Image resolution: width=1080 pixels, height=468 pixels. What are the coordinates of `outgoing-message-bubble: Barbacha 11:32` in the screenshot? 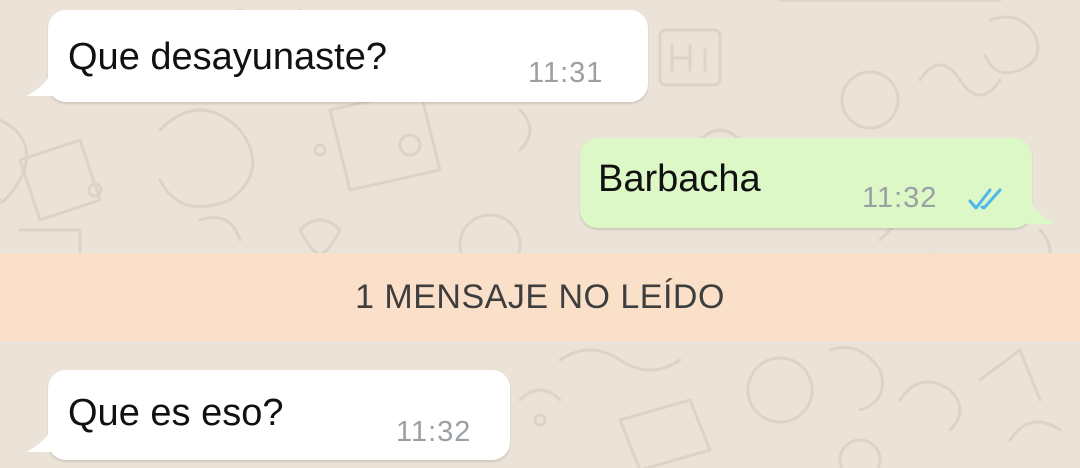 It's located at (818, 183).